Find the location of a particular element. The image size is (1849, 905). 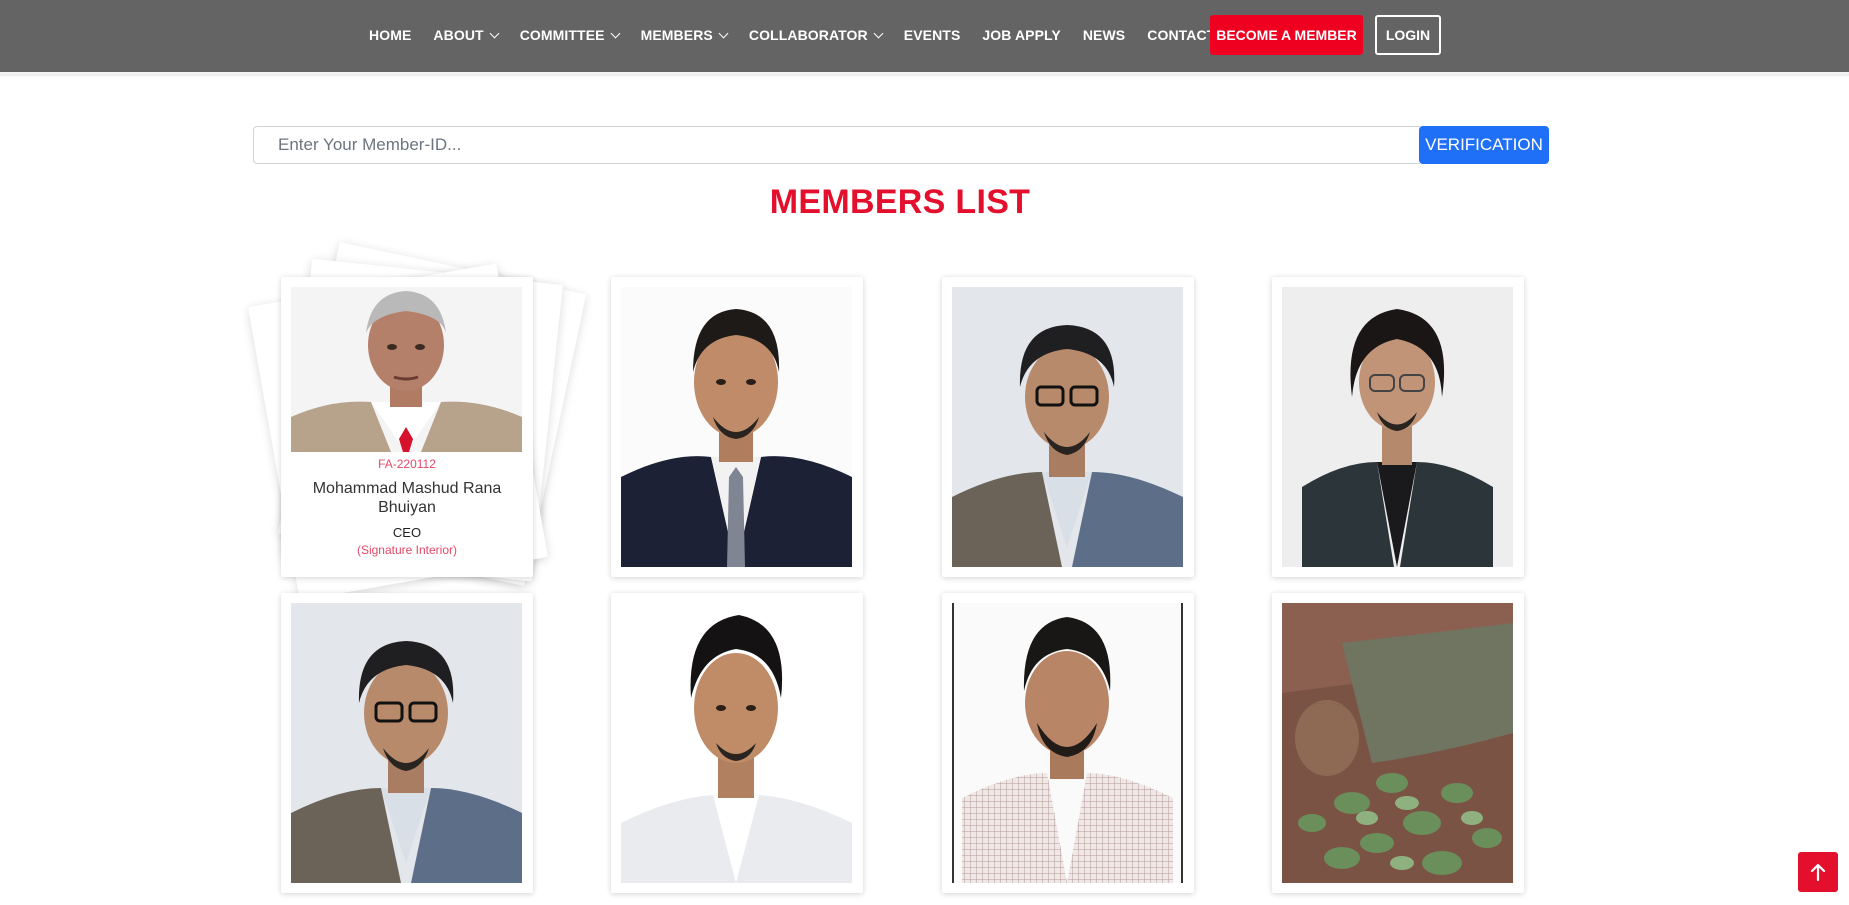

member-id-input is located at coordinates (836, 145).